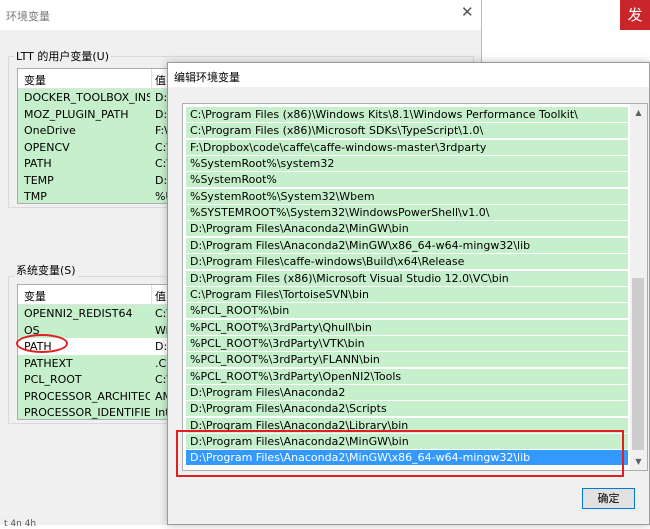  I want to click on path-entry-text: %PCL_ROOT%\3rdParty\VTK\bin, so click(277, 343).